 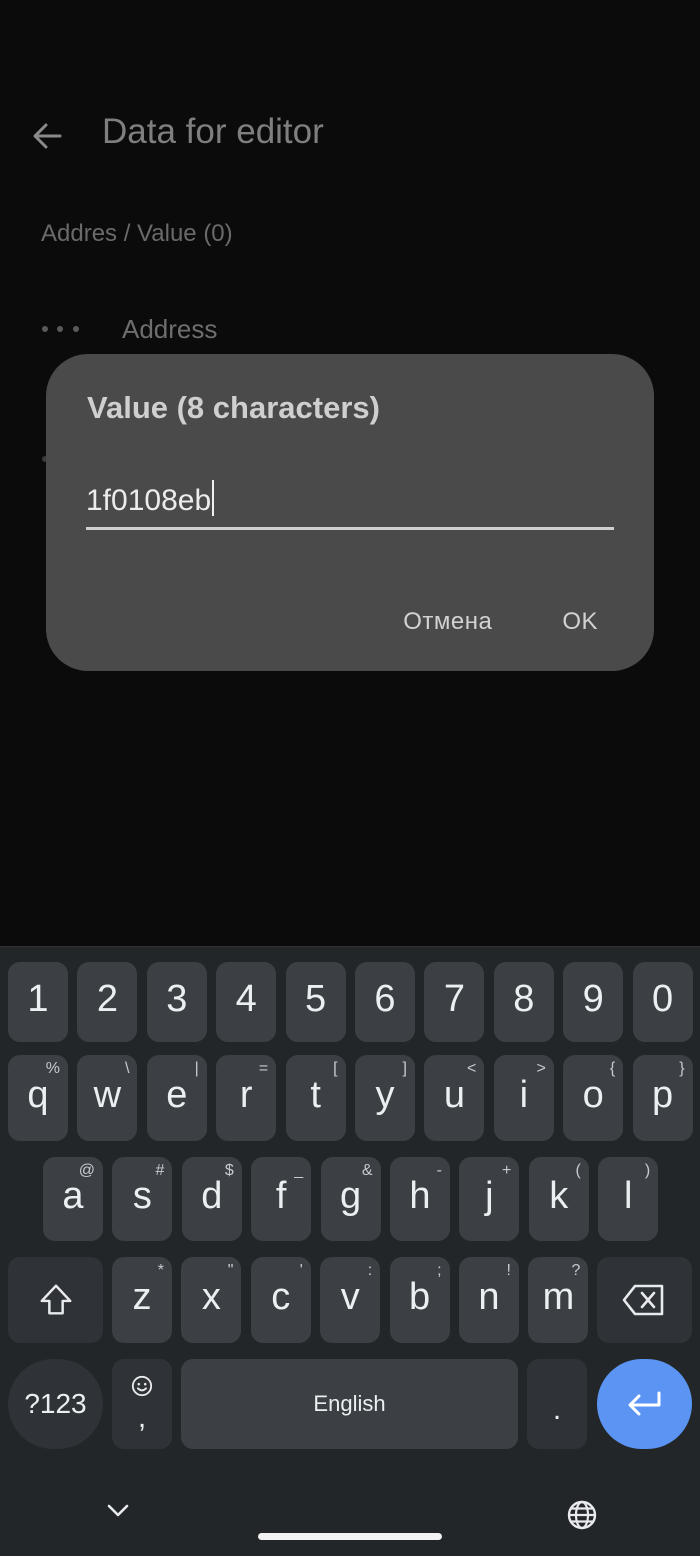 What do you see at coordinates (281, 1199) in the screenshot?
I see `key-f: f _` at bounding box center [281, 1199].